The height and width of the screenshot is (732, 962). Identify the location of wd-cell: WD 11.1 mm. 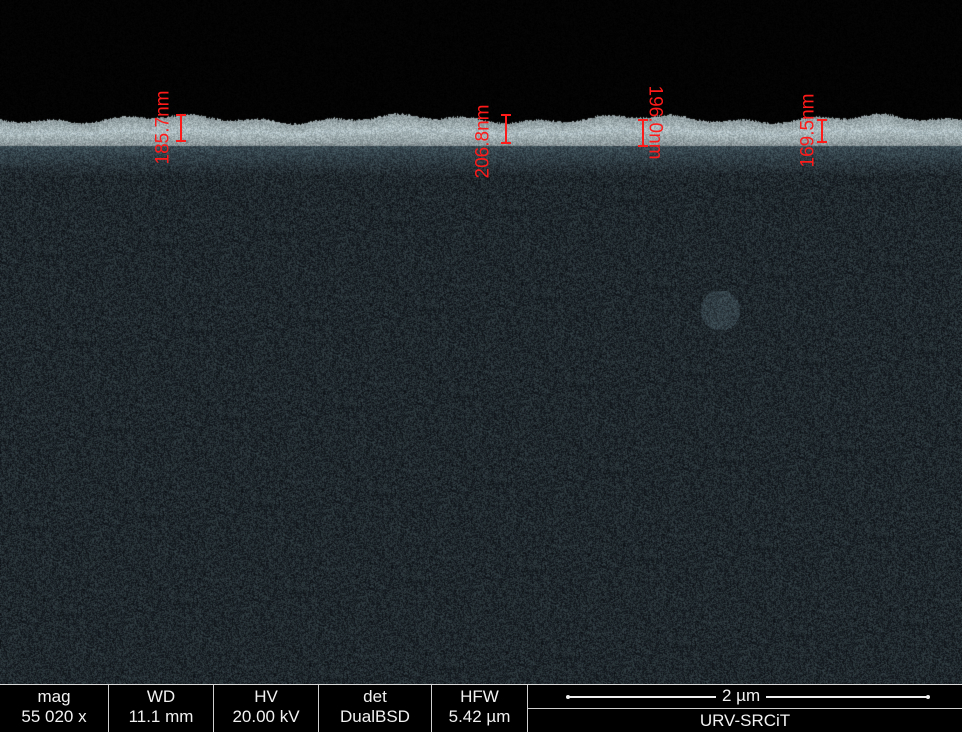
(160, 708).